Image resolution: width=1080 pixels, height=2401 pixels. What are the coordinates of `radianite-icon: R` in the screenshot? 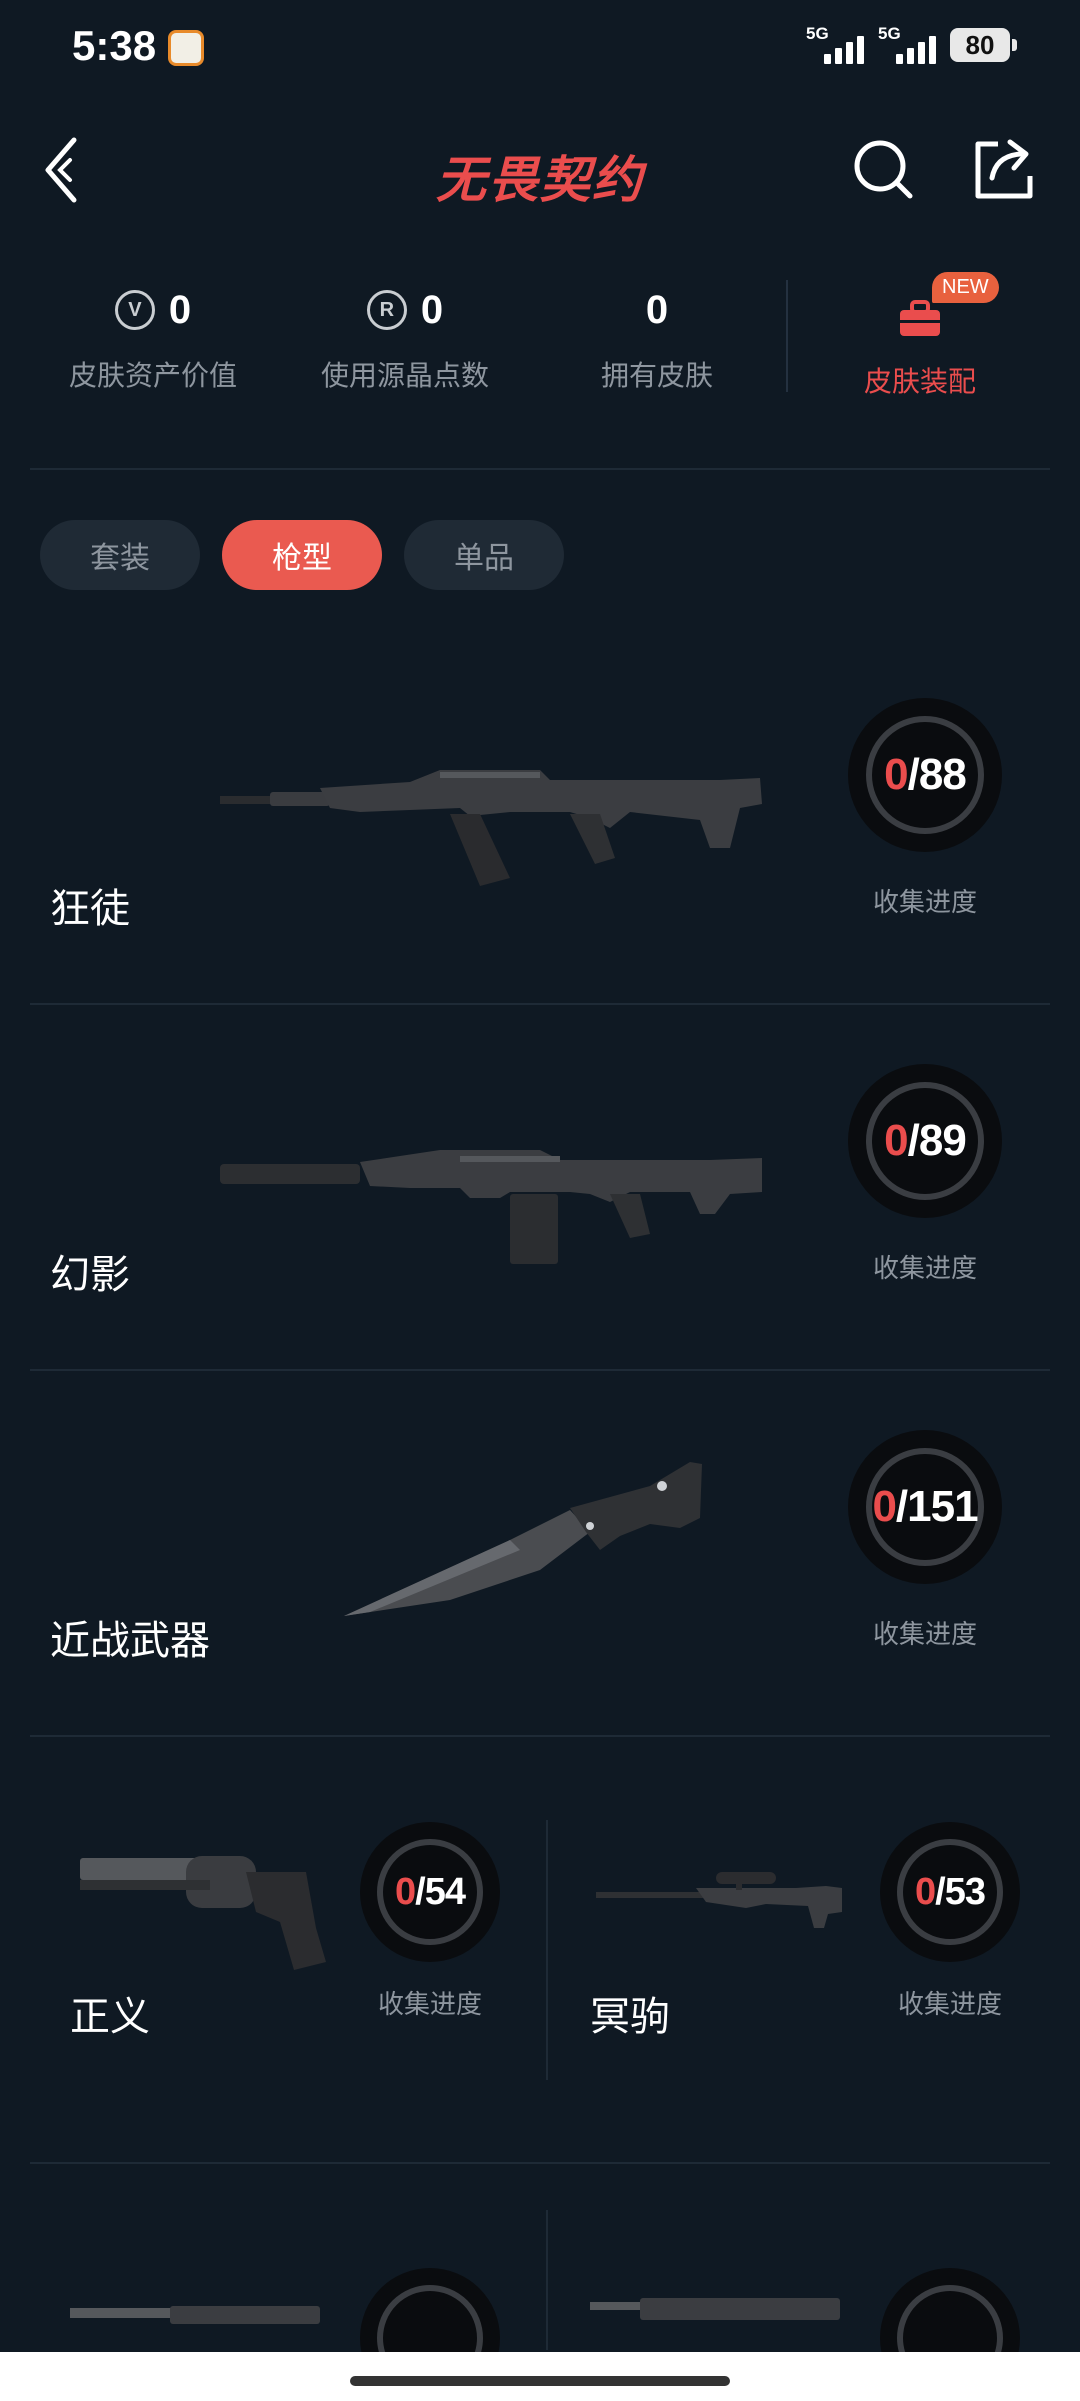 It's located at (386, 310).